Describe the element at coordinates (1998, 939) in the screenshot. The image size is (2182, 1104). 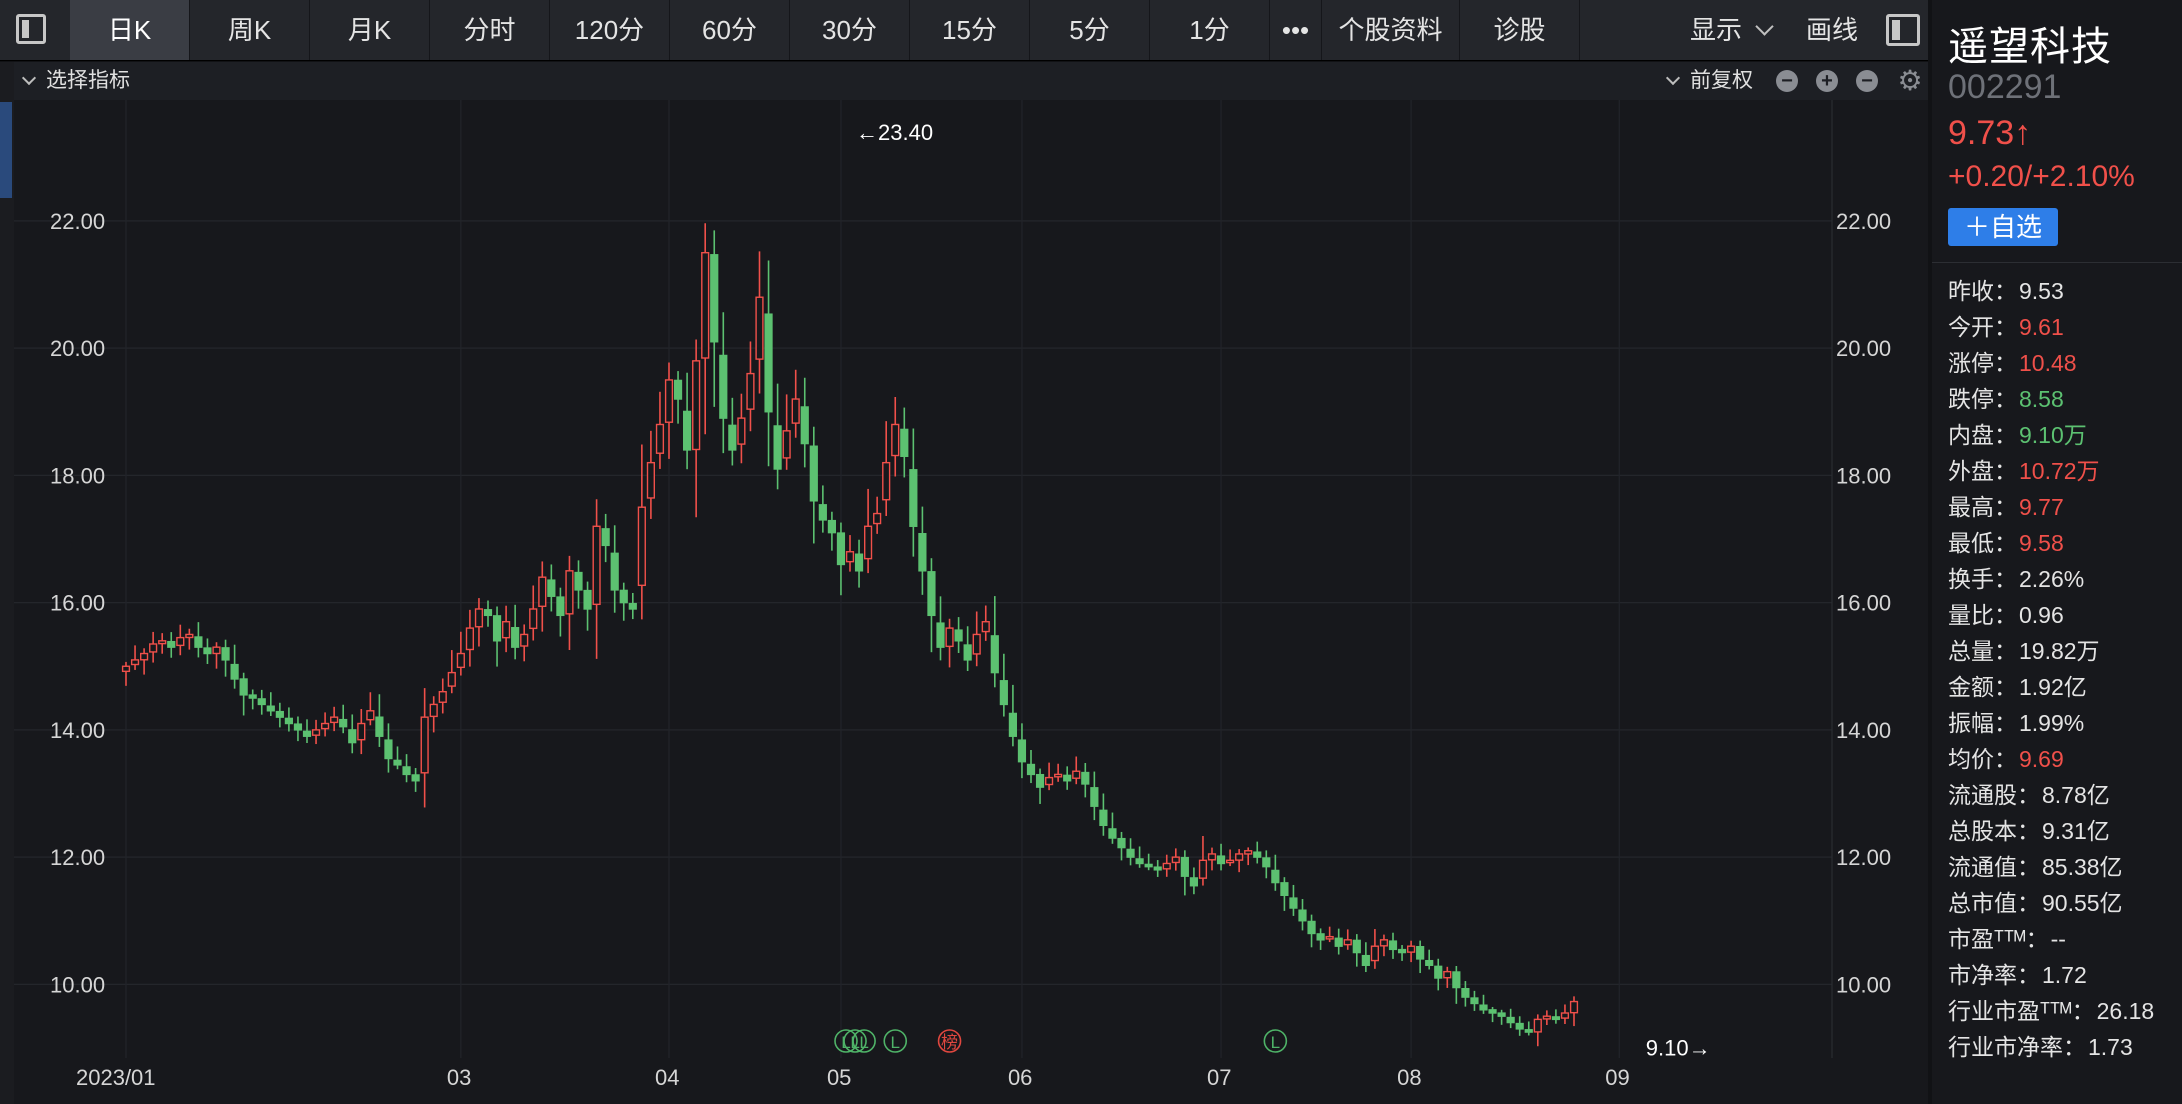
I see `stat-label: 市盈ᵀᵀᴹ：` at that location.